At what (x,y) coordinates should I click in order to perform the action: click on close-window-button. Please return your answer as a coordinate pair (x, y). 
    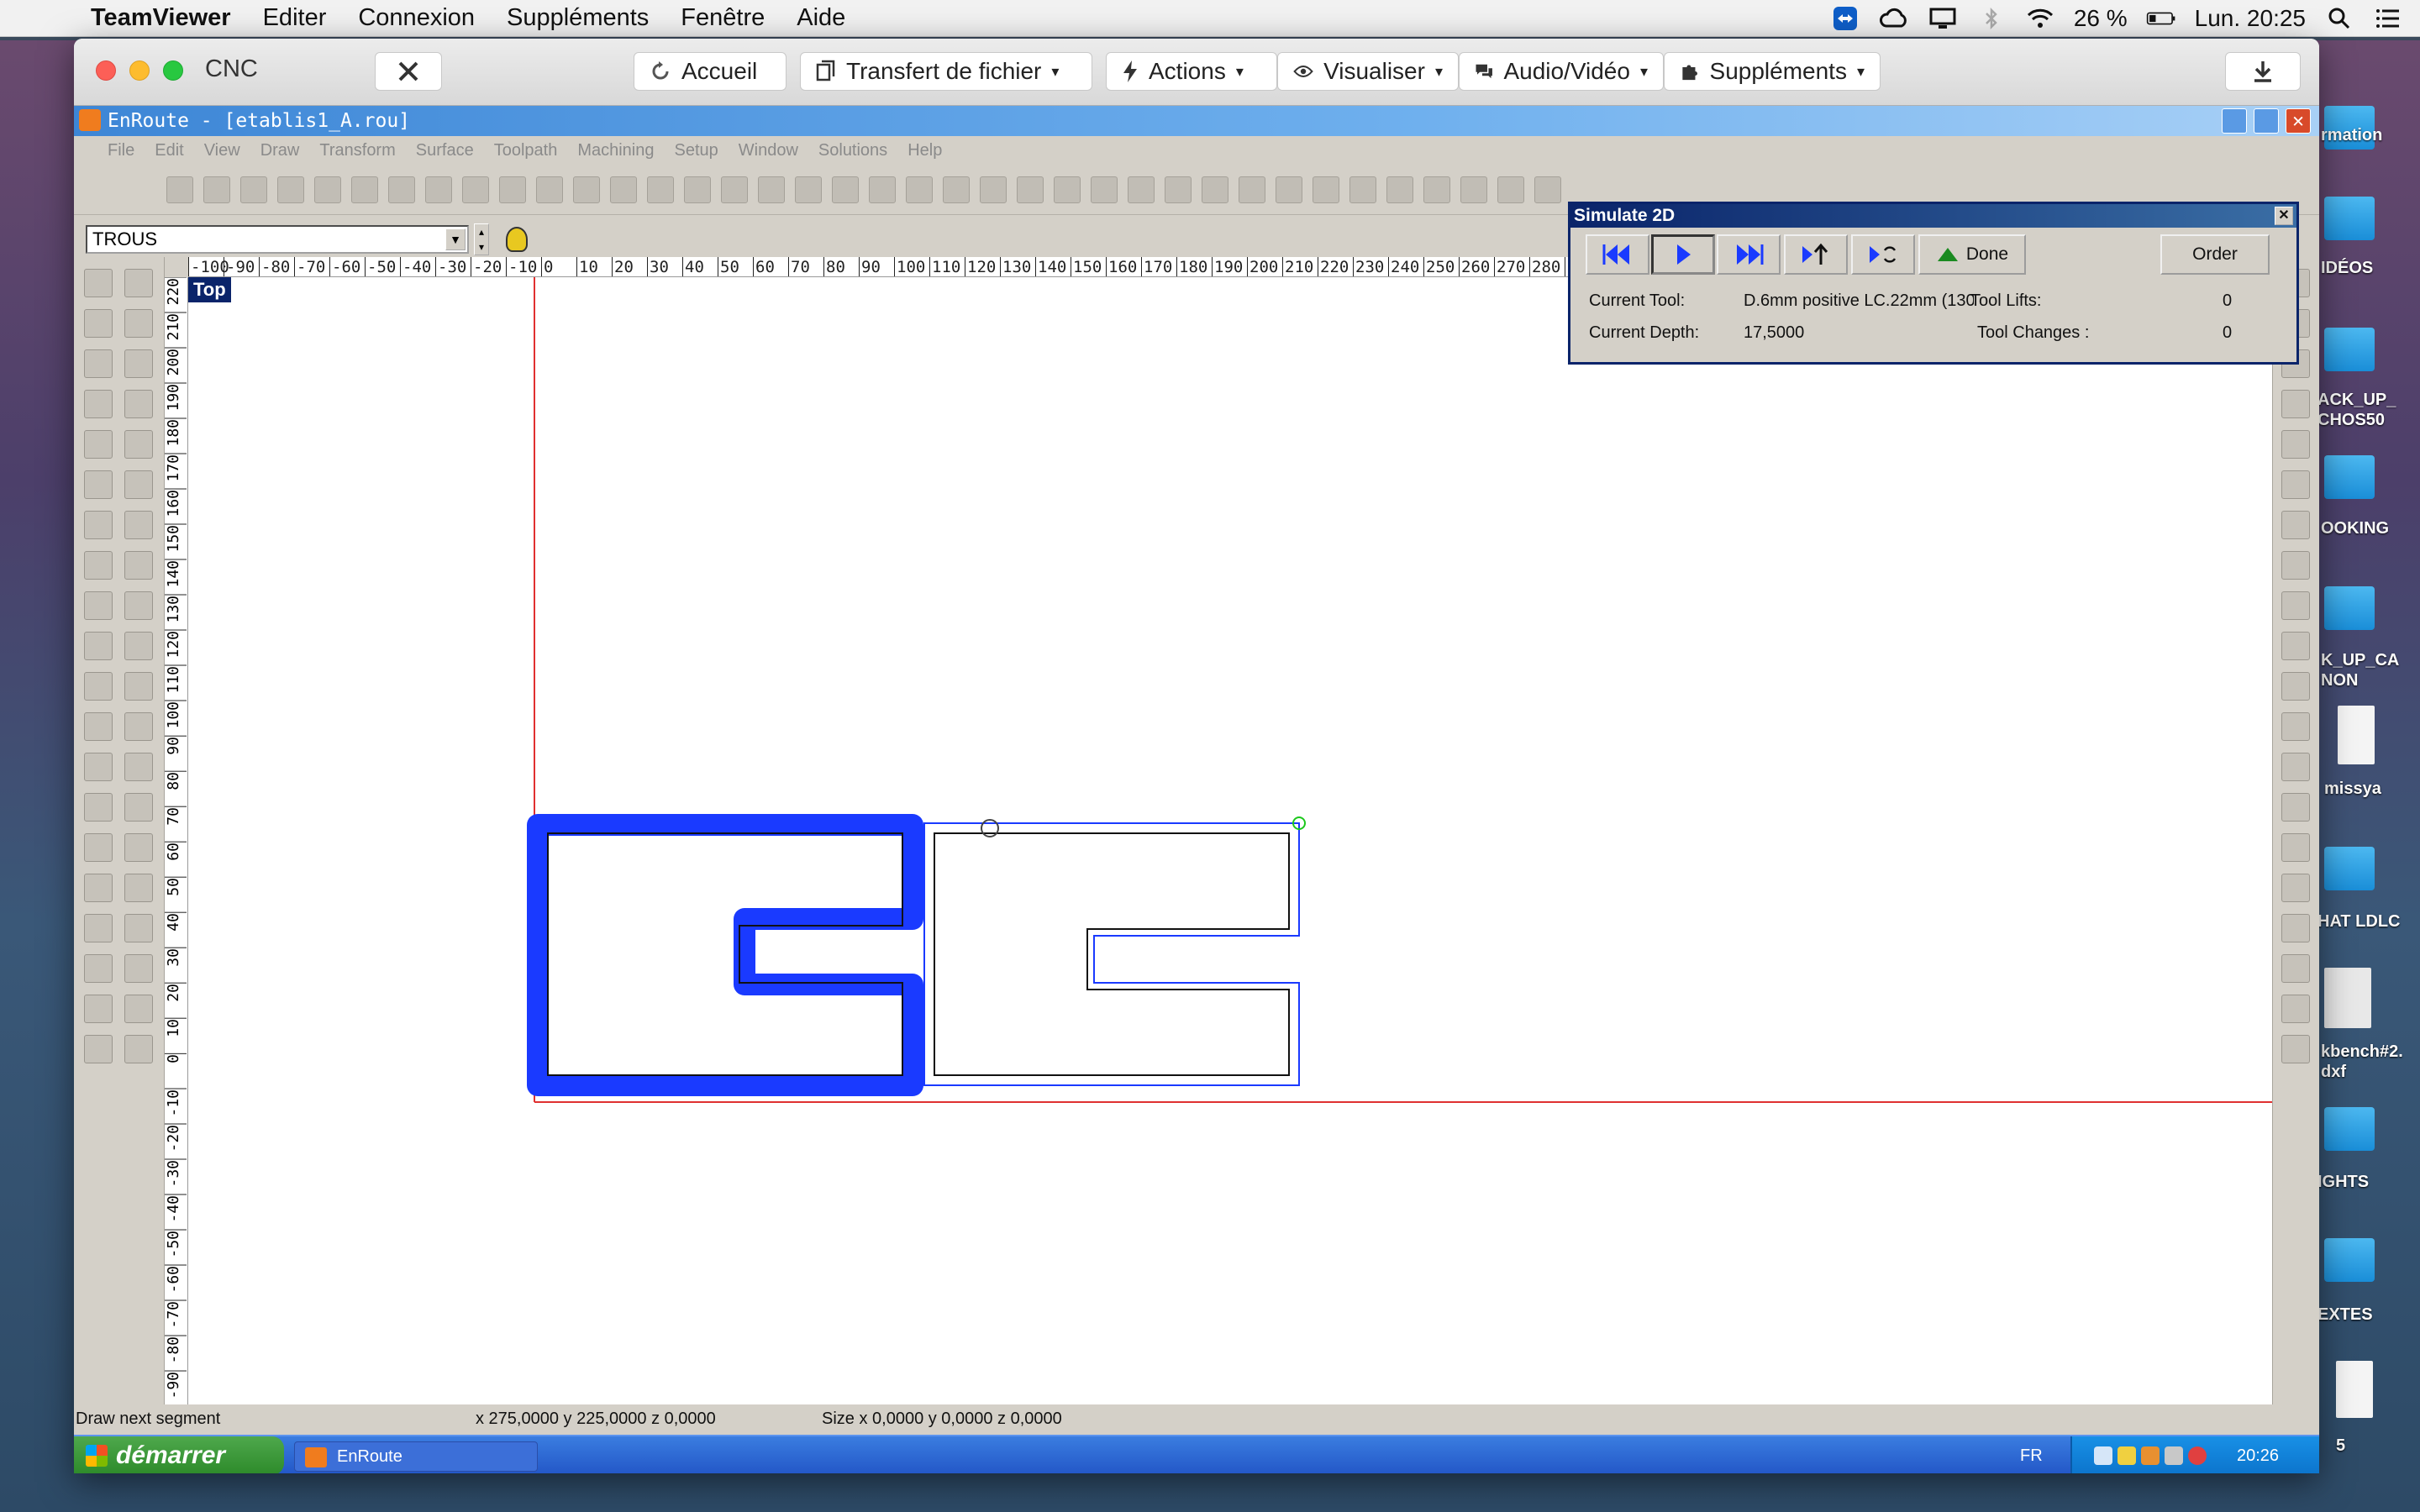
    Looking at the image, I should click on (106, 70).